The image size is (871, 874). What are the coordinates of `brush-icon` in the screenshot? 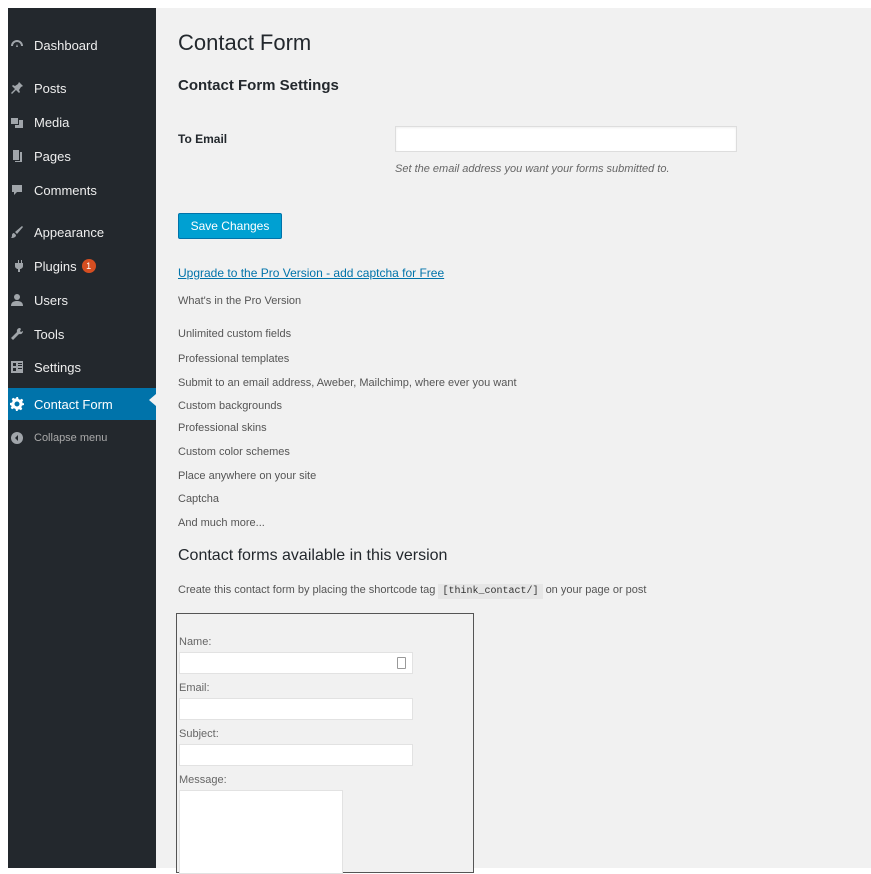 It's located at (17, 232).